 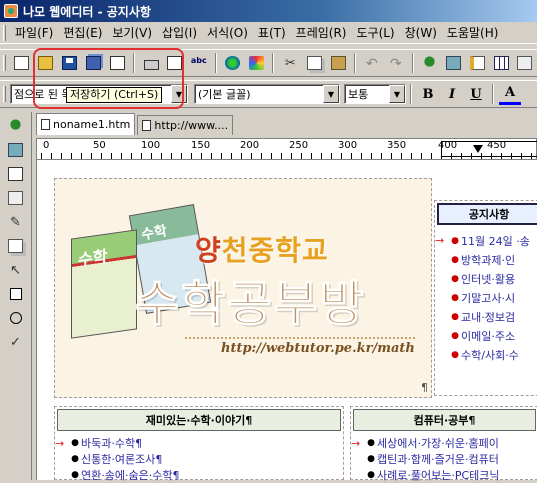 I want to click on tree-button, so click(x=430, y=63).